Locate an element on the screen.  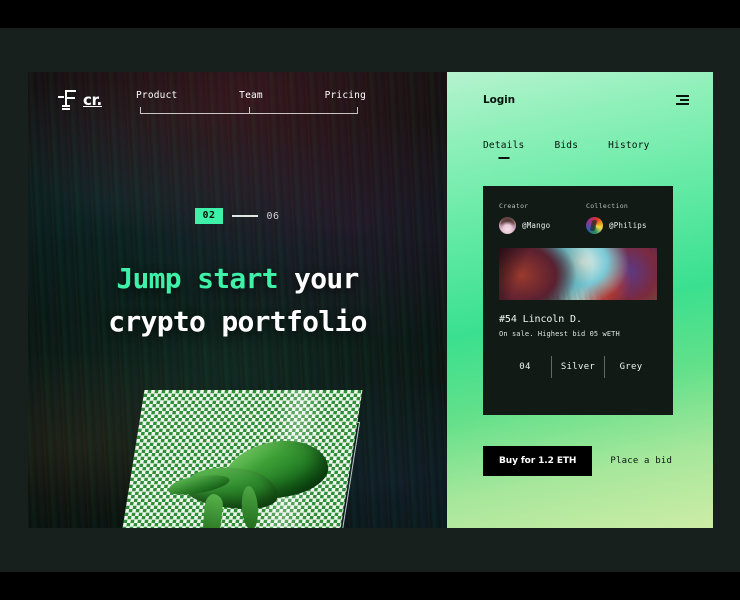
tab-details: Details is located at coordinates (503, 149).